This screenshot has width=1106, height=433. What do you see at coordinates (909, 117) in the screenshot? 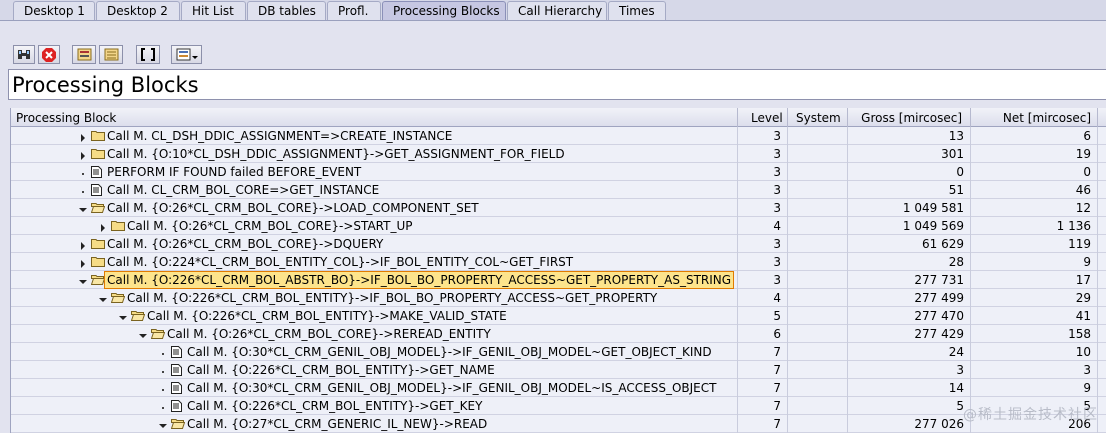
I see `col-header-gross: Gross [mircosec]` at bounding box center [909, 117].